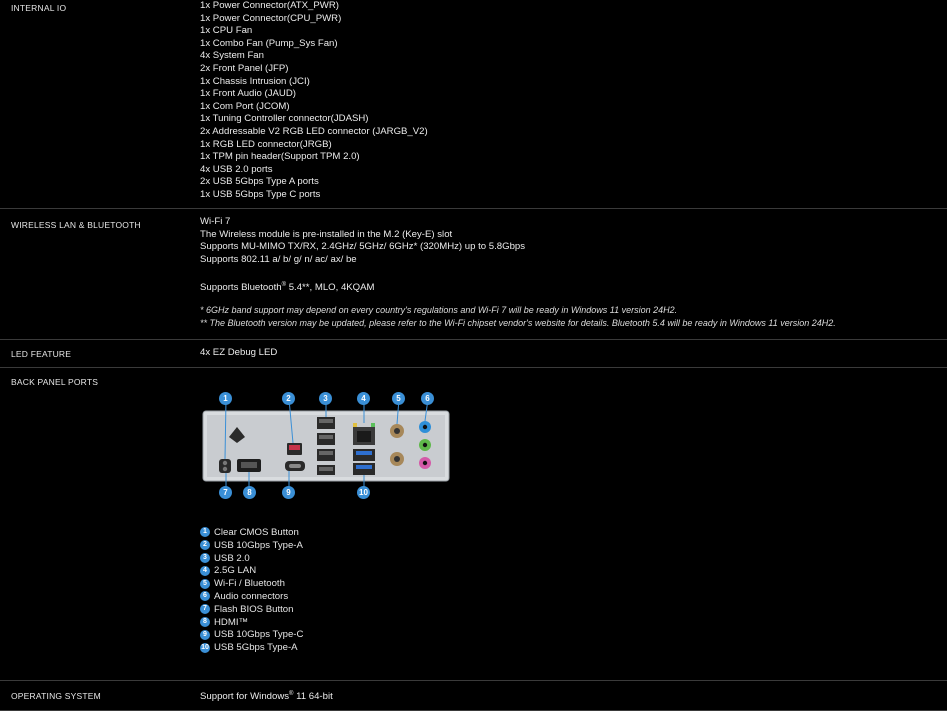 The image size is (947, 711). I want to click on os-support-text: Support for Windows® 11 64-bit, so click(266, 696).